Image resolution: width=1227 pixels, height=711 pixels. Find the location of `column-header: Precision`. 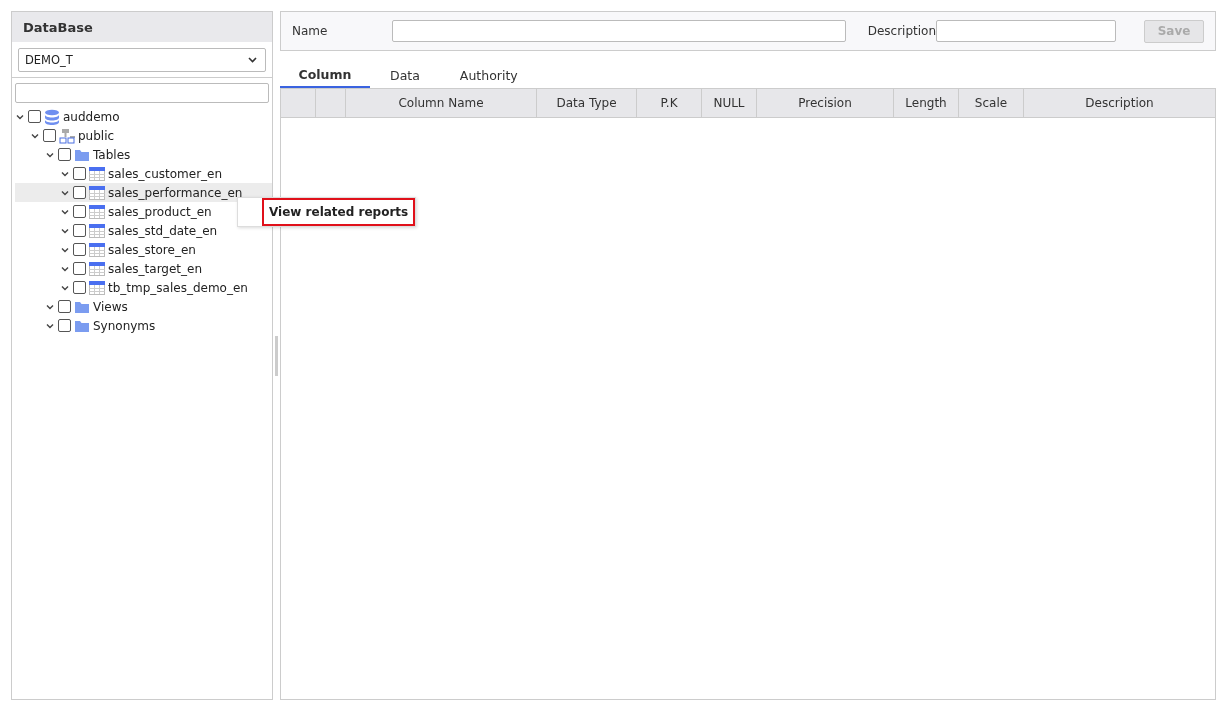

column-header: Precision is located at coordinates (825, 103).